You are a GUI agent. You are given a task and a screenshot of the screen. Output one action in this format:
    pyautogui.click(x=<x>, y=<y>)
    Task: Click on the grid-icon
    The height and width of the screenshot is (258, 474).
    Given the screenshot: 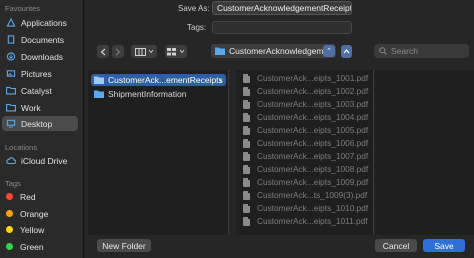 What is the action you would take?
    pyautogui.click(x=171, y=51)
    